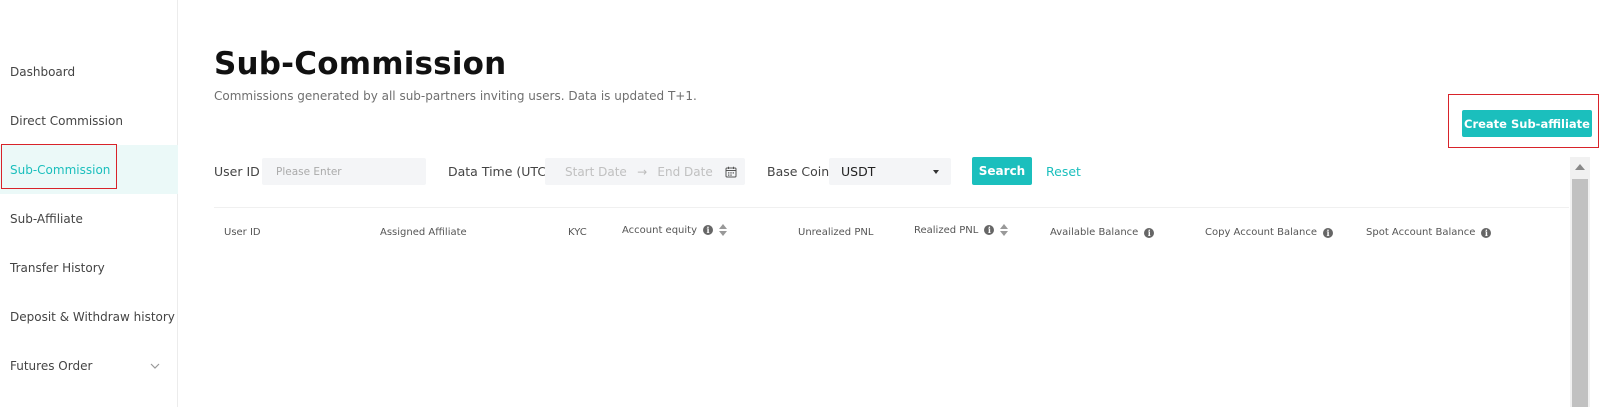  I want to click on start-date-input: Start Date, so click(596, 172).